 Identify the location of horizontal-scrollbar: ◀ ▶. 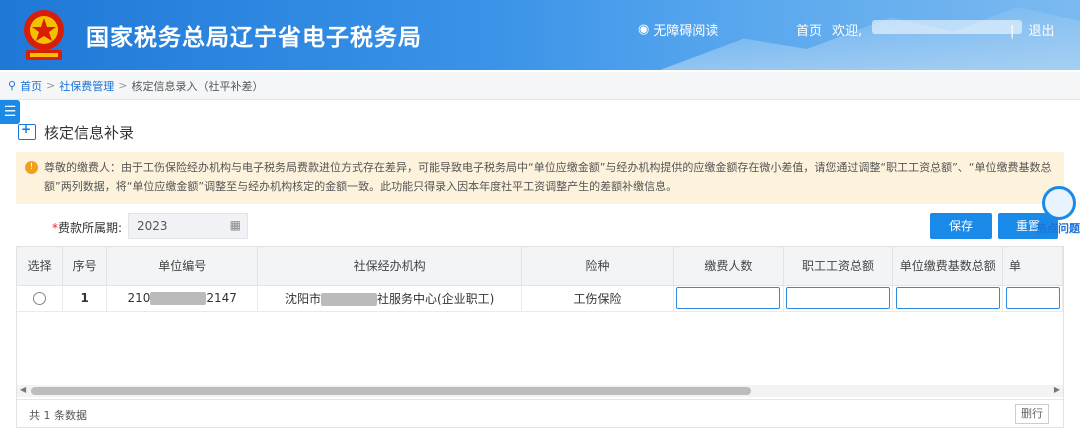
(540, 391).